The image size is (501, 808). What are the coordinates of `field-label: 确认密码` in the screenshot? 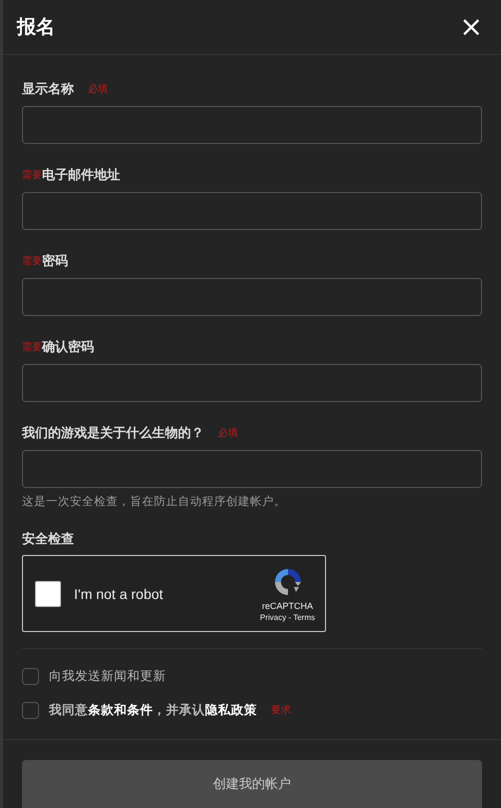 It's located at (68, 347).